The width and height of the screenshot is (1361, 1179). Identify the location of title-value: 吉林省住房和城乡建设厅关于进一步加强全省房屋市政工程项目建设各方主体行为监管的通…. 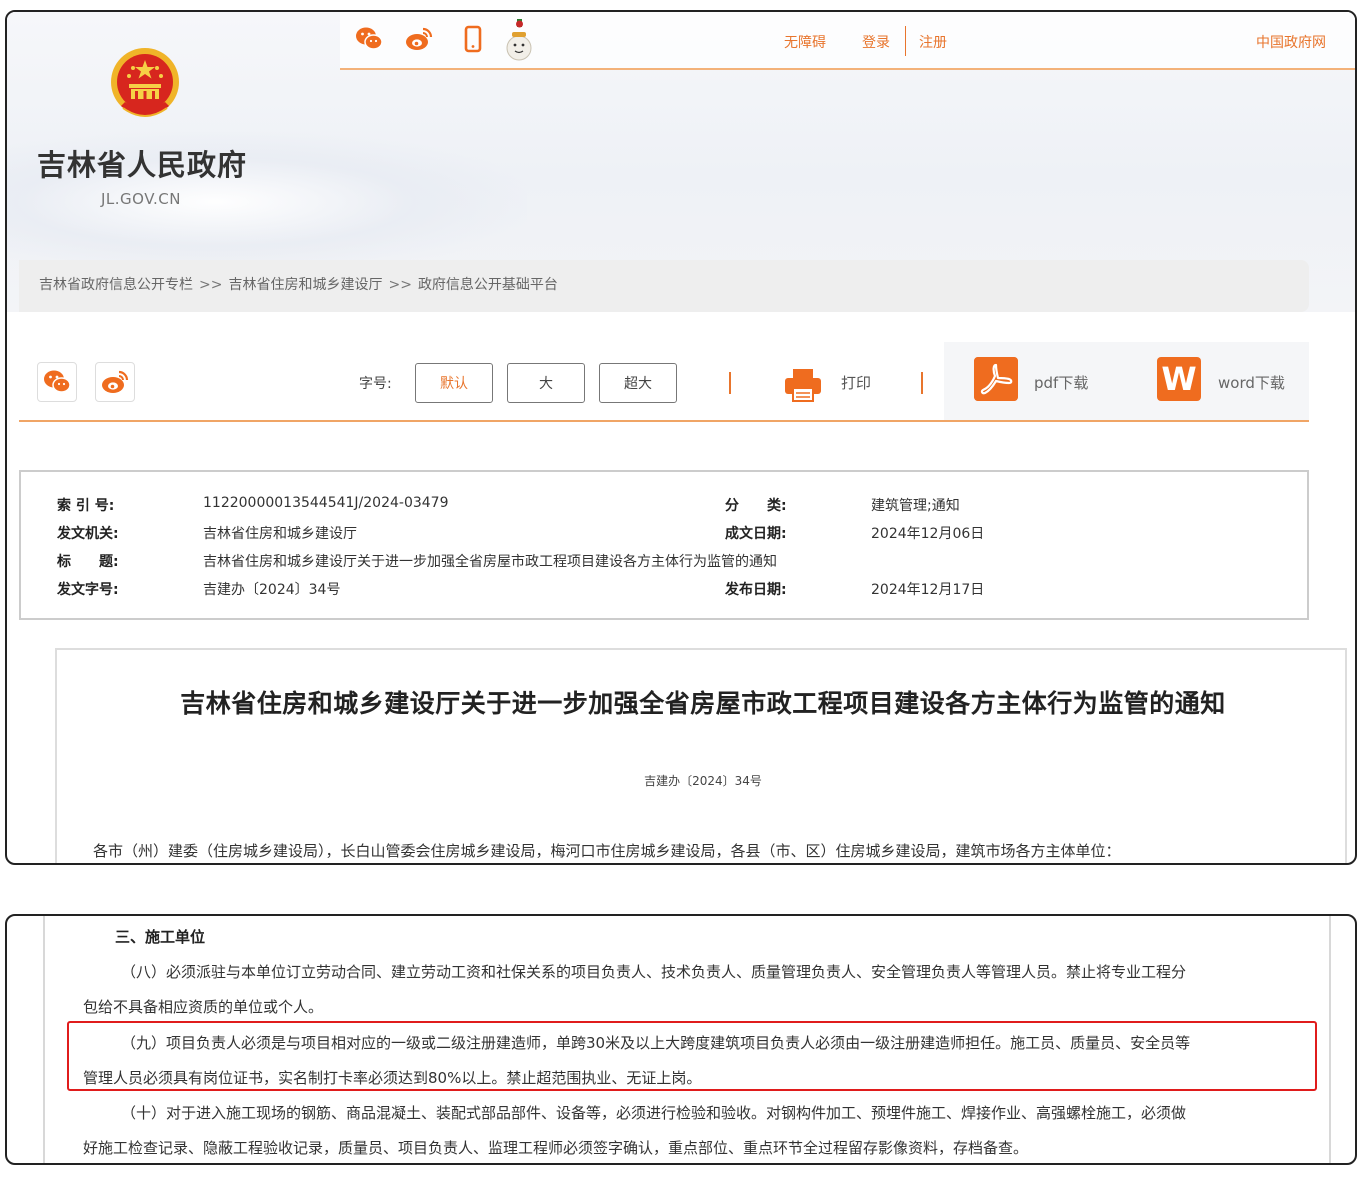
(490, 562).